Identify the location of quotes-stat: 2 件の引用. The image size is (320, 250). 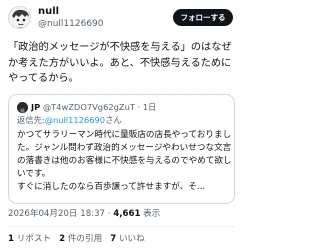
(80, 239).